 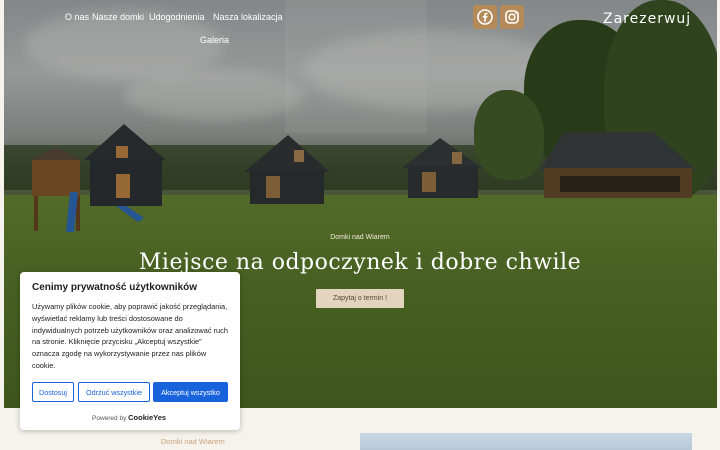 I want to click on hero-kicker: Domki nad Wiarem, so click(x=360, y=237).